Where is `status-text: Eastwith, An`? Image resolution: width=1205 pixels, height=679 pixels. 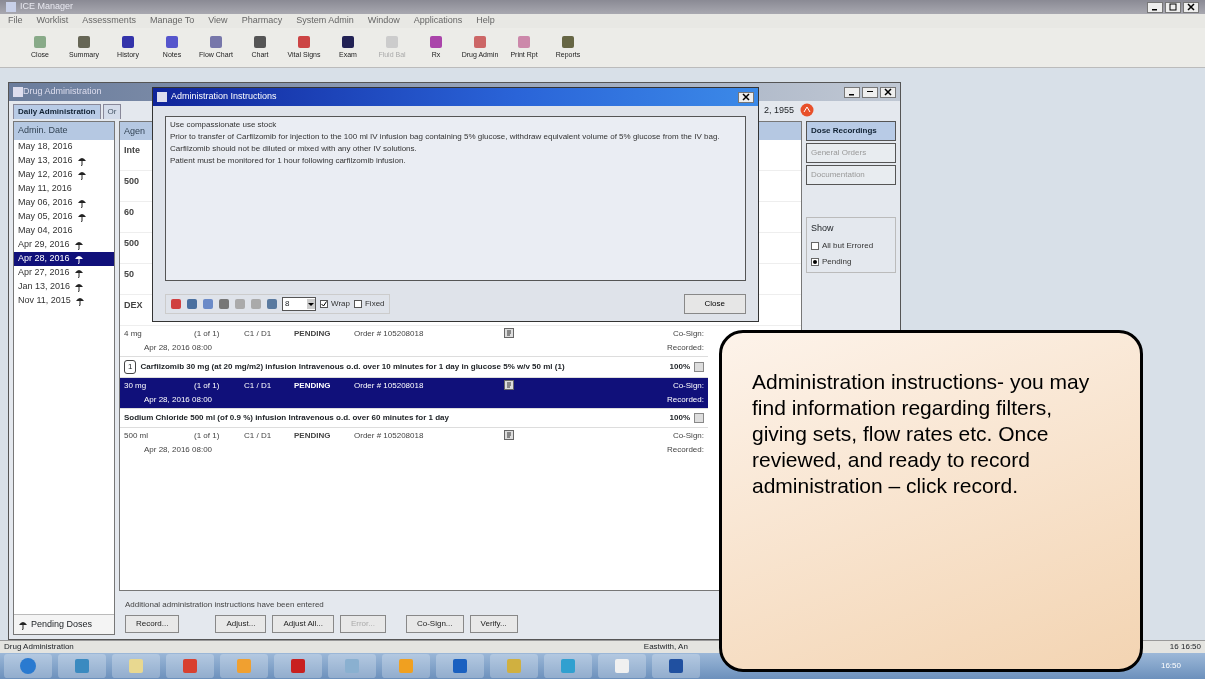 status-text: Eastwith, An is located at coordinates (665, 647).